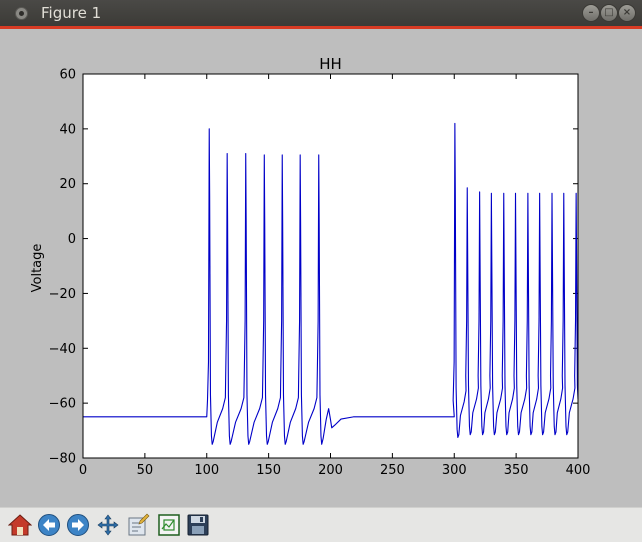  I want to click on home-icon, so click(20, 525).